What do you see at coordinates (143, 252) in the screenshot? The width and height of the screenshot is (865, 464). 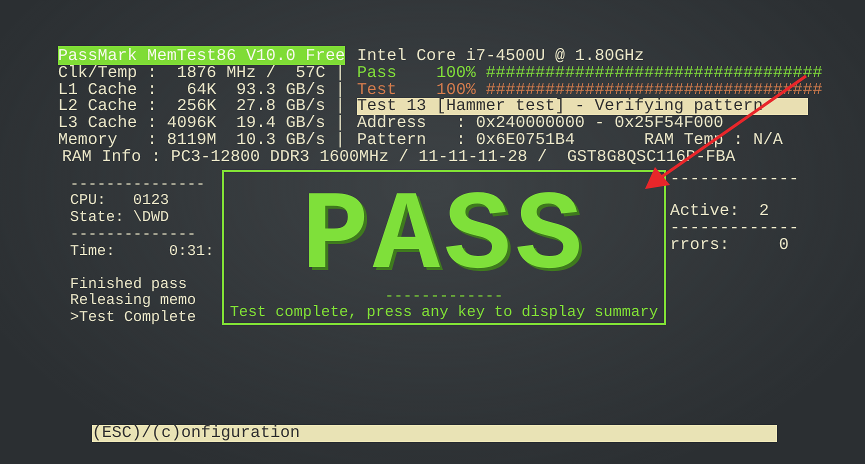 I see `status-line: Time: 0:31:` at bounding box center [143, 252].